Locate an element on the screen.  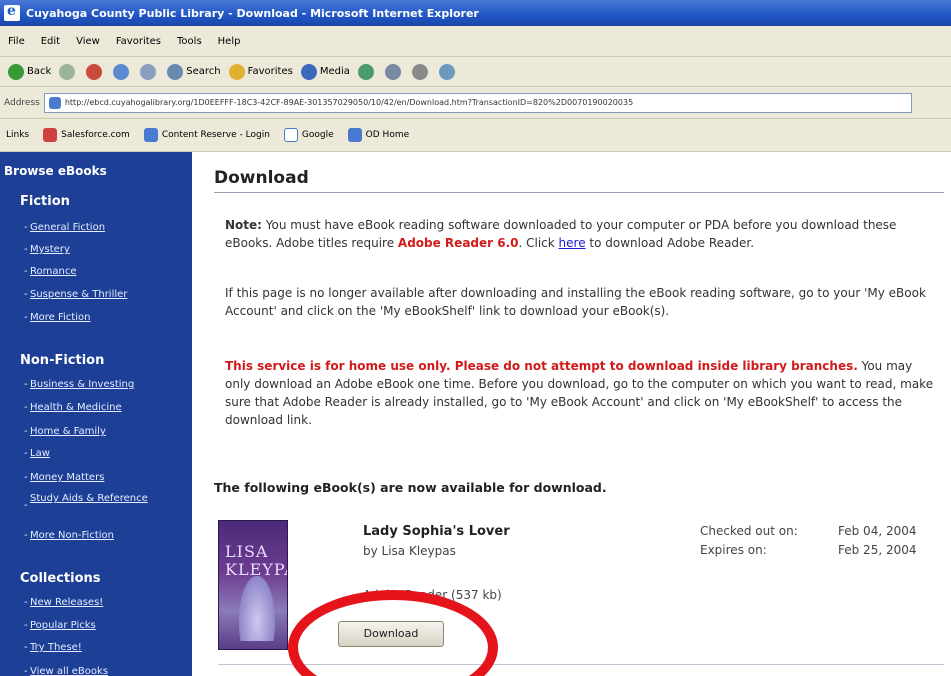
star-icon is located at coordinates (236, 71).